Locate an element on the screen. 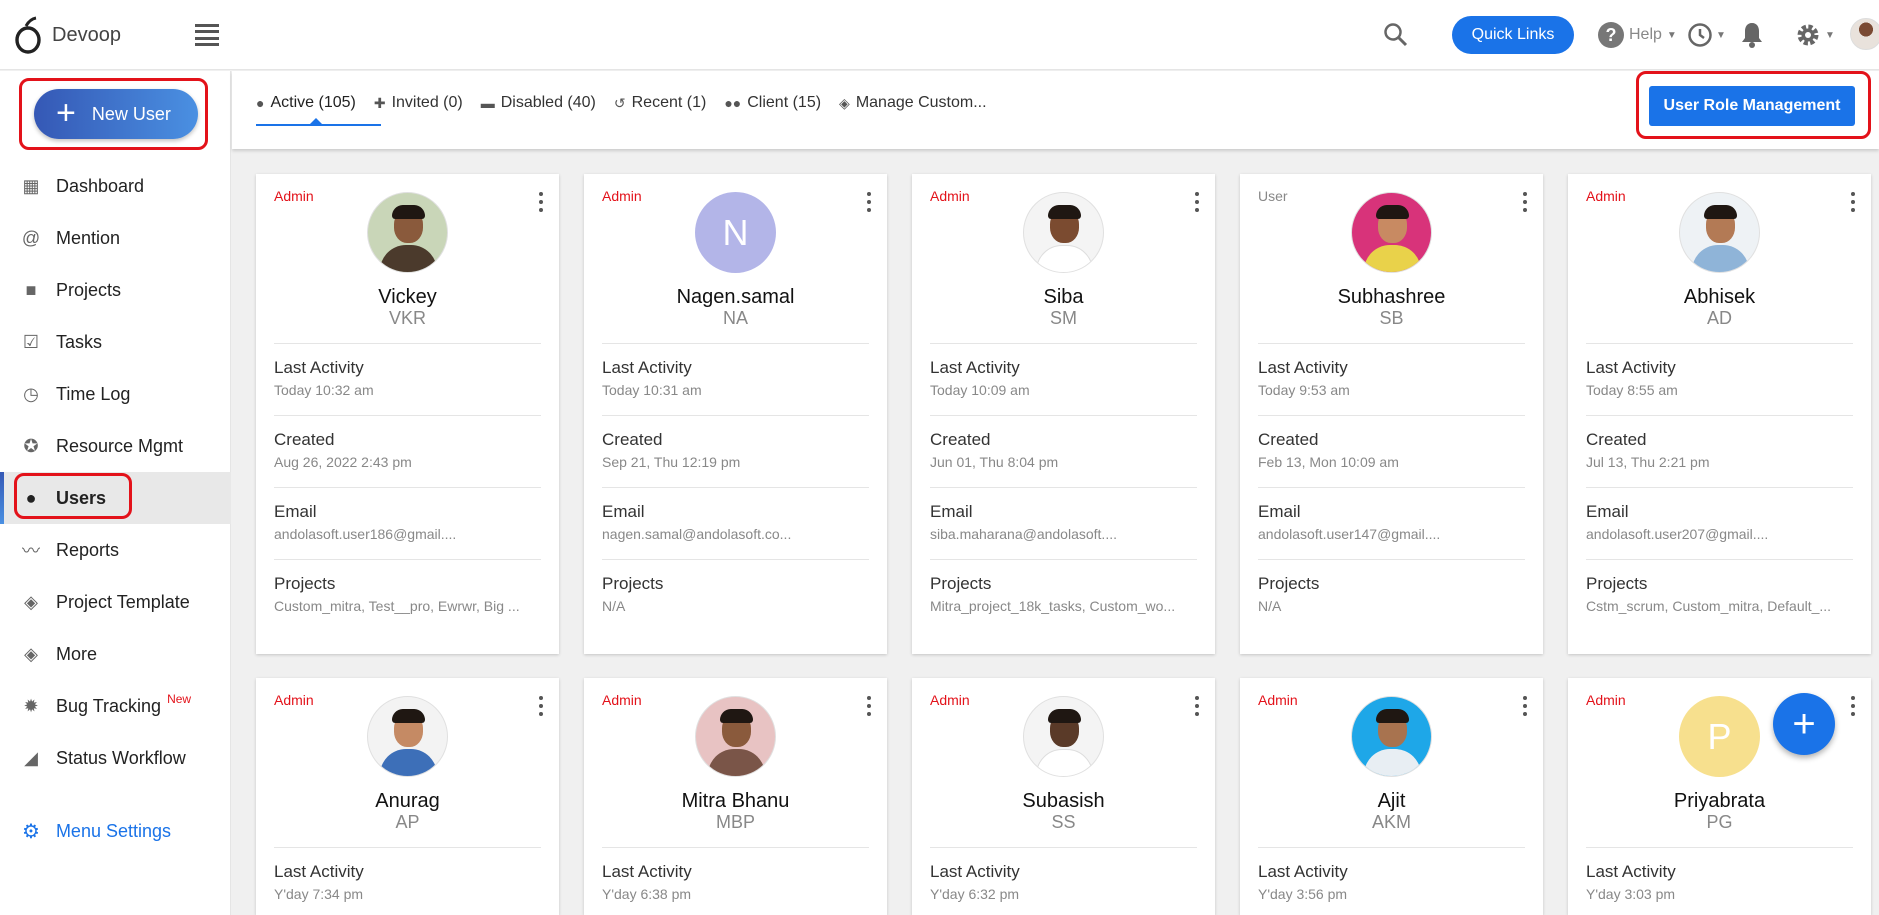 The image size is (1879, 915). clock-icon: ◷ is located at coordinates (31, 393).